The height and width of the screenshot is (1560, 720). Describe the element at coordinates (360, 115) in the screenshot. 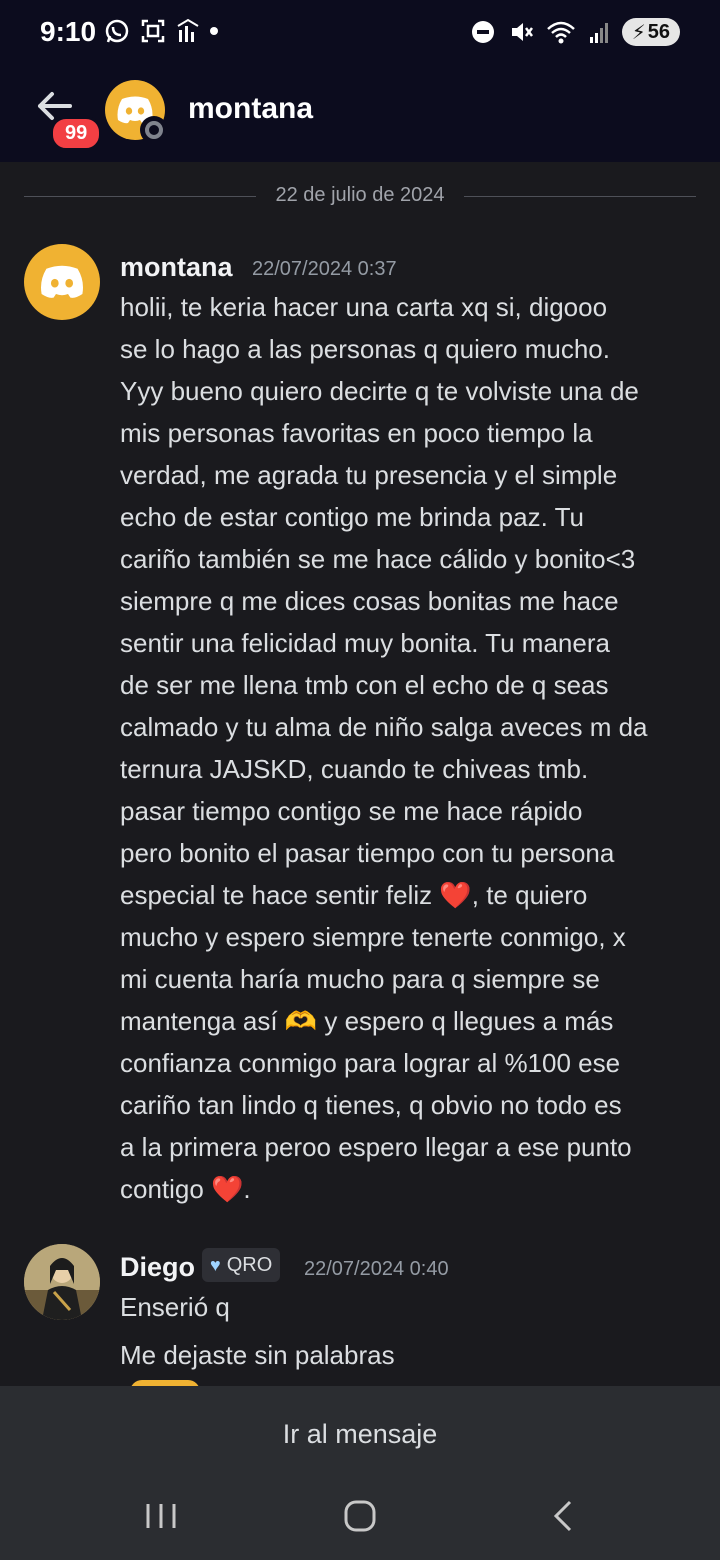

I see `chat-header: 99 montana` at that location.